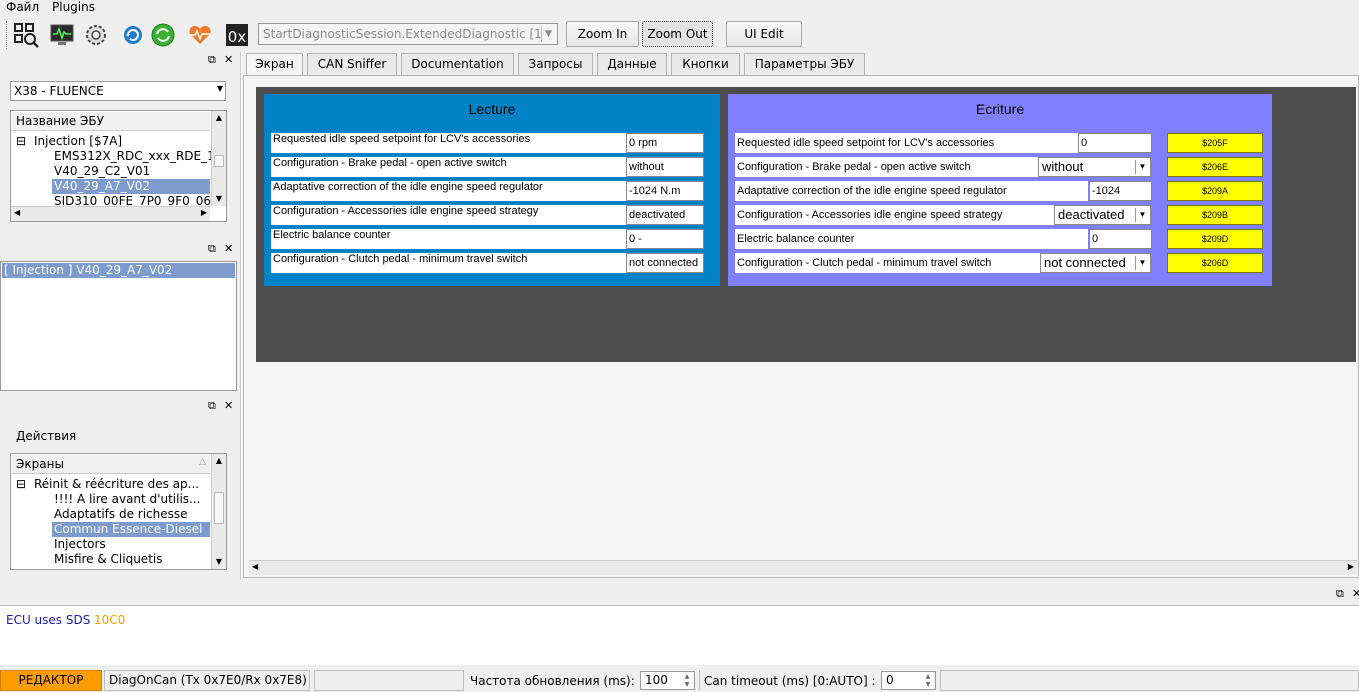  I want to click on status-trailing-field, so click(1149, 680).